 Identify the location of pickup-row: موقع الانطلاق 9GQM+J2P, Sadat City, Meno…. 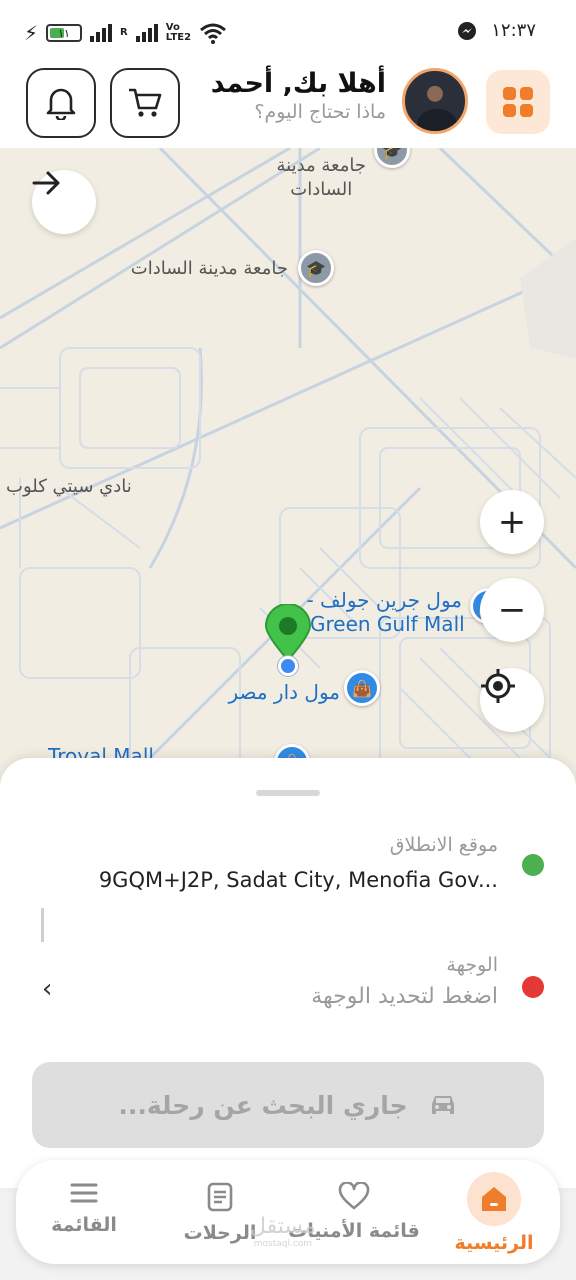
(292, 862).